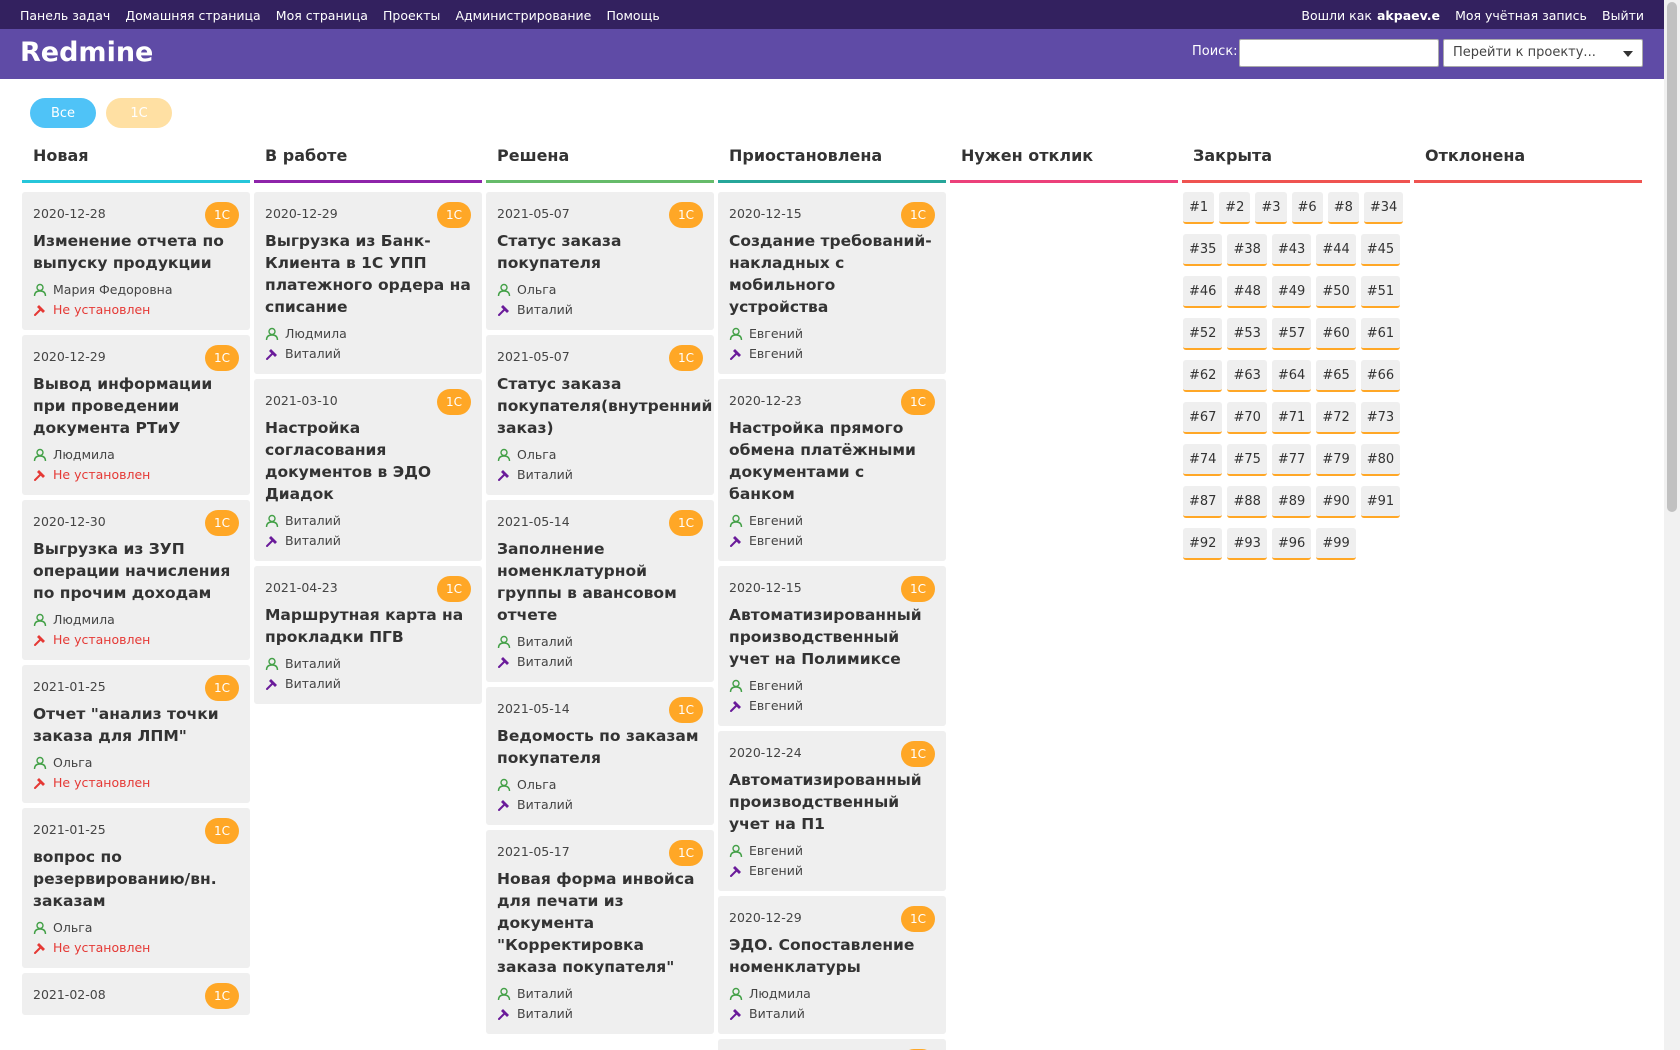 The image size is (1680, 1050). I want to click on closed-issue-chip: #53, so click(1247, 334).